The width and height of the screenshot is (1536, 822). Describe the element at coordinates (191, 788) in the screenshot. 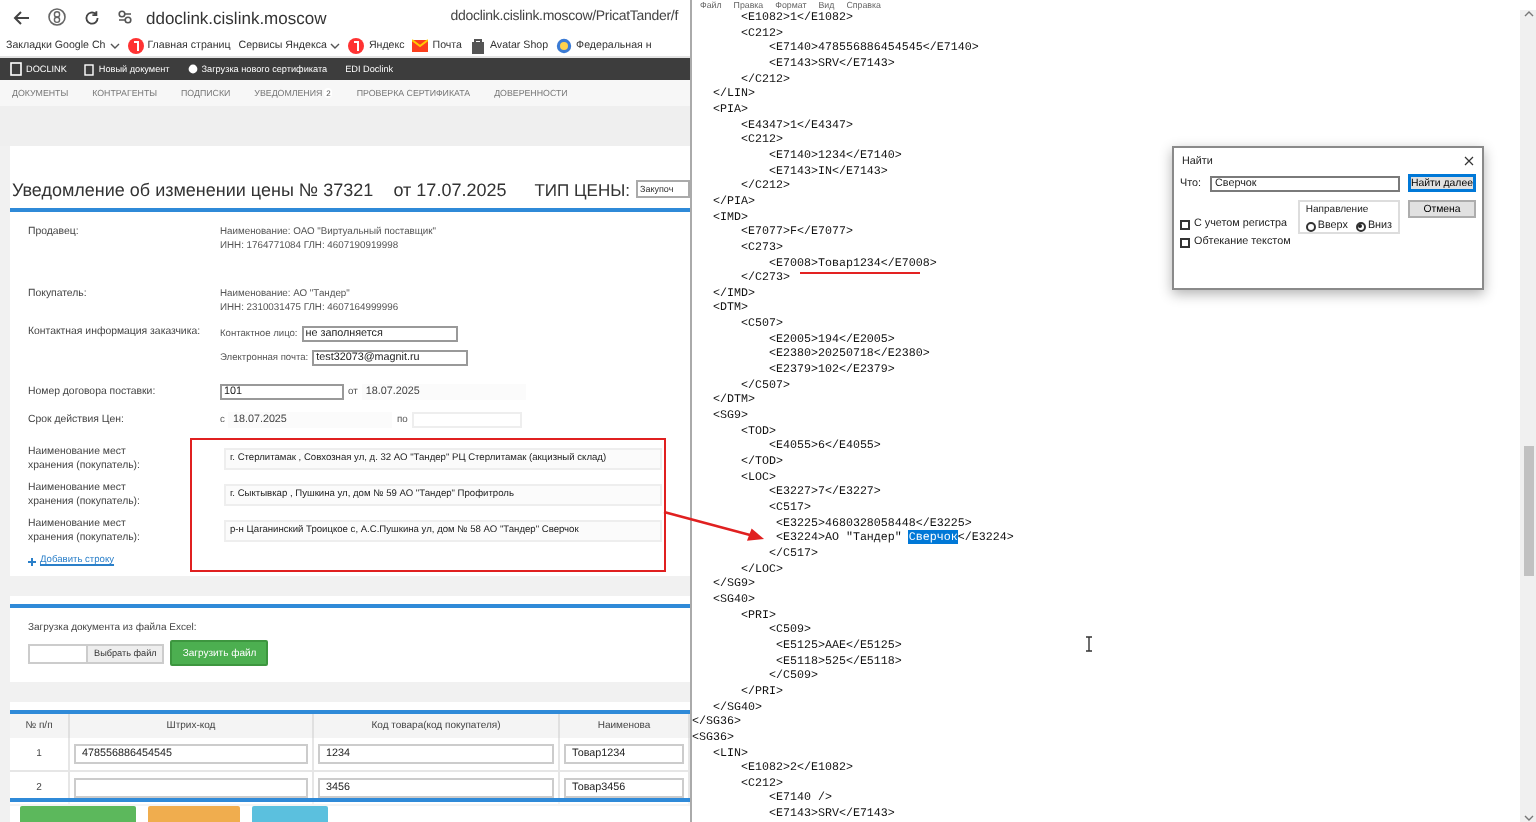

I see `cell-input` at that location.